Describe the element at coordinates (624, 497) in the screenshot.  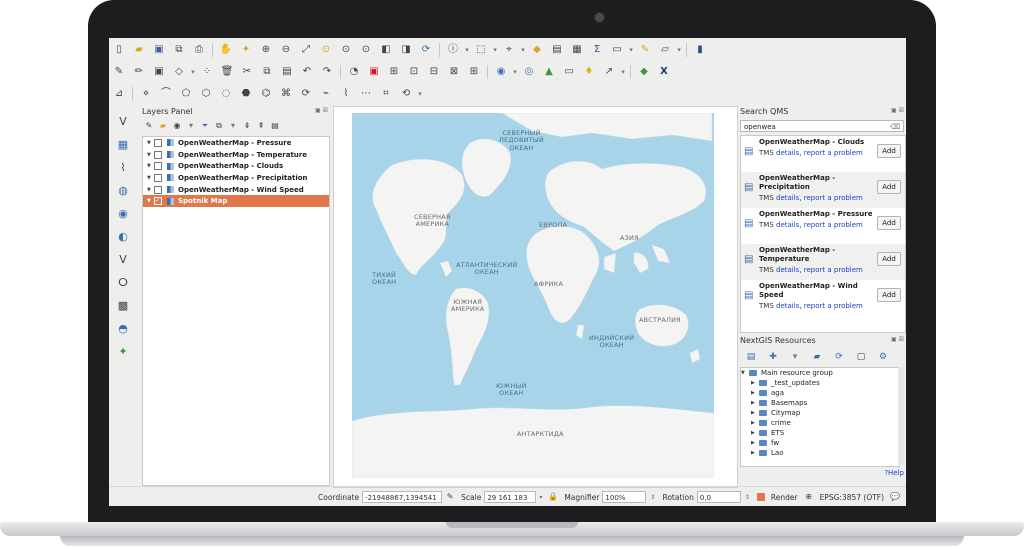
I see `magnifier-field: 100%` at that location.